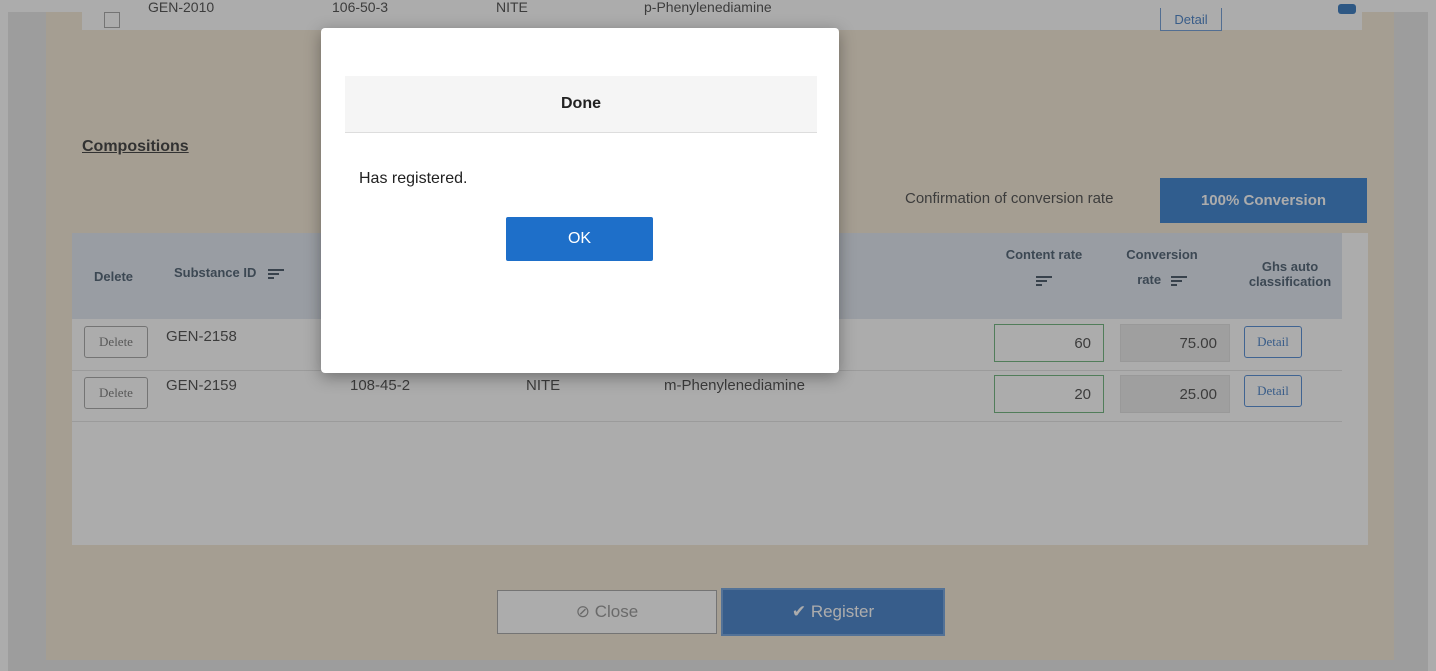  I want to click on dialog-title: Done, so click(581, 104).